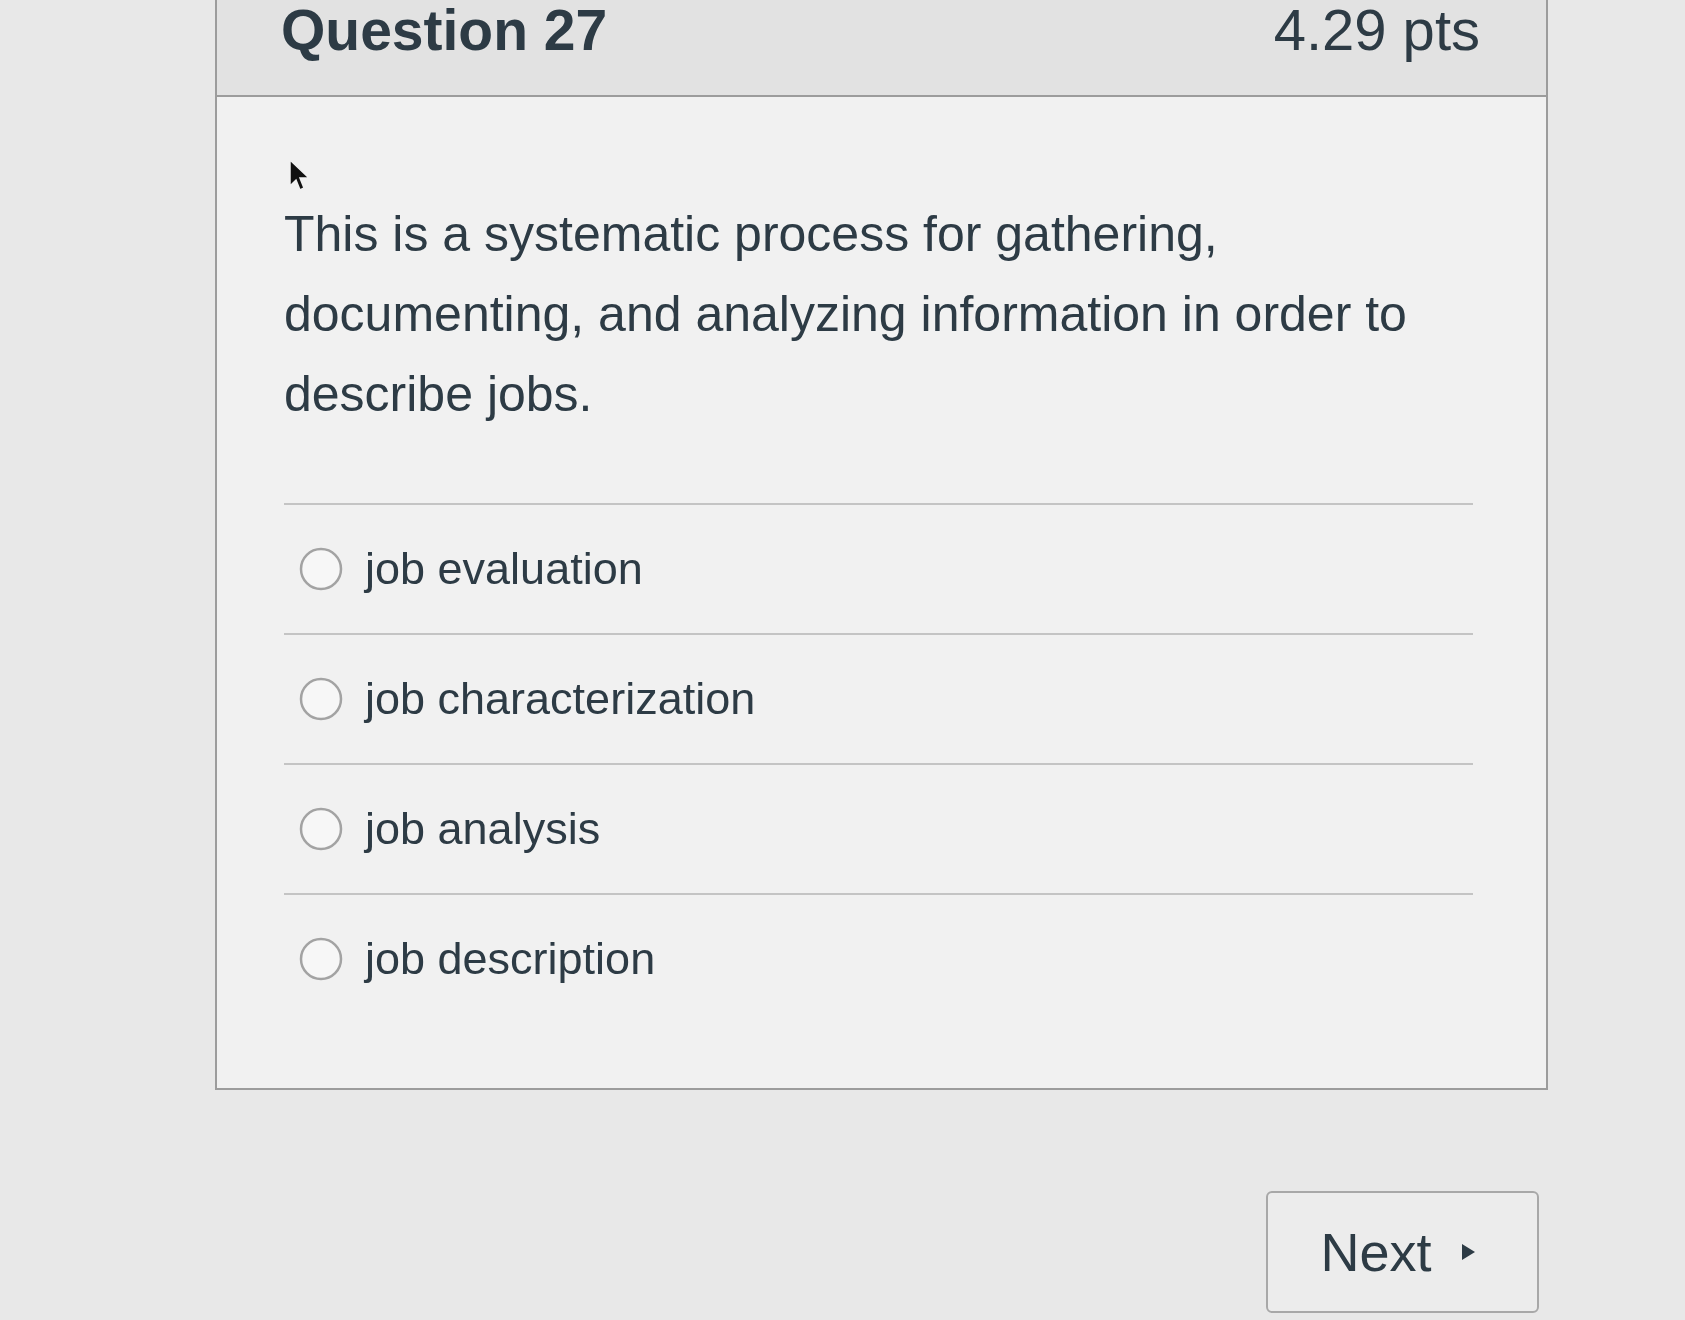 This screenshot has height=1320, width=1685. I want to click on answer-label: job characterization, so click(560, 699).